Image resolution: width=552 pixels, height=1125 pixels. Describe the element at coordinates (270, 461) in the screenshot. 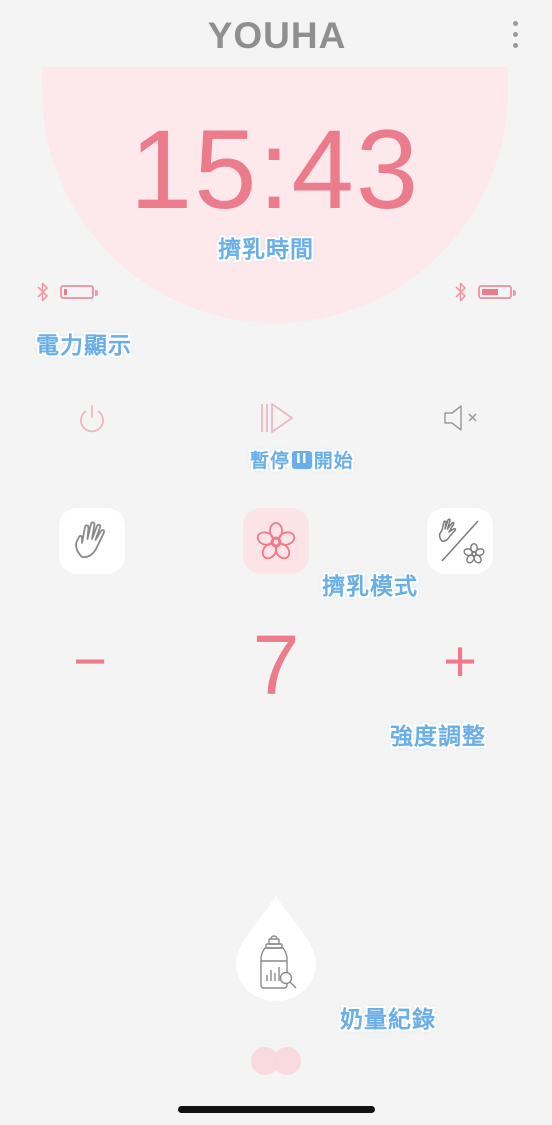

I see `pause-caption: 暫停` at that location.